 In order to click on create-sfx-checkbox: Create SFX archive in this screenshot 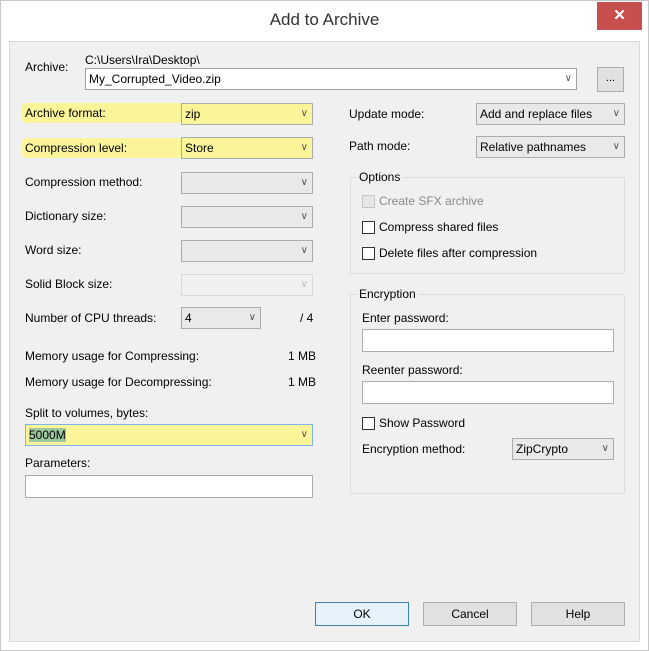, I will do `click(423, 201)`.